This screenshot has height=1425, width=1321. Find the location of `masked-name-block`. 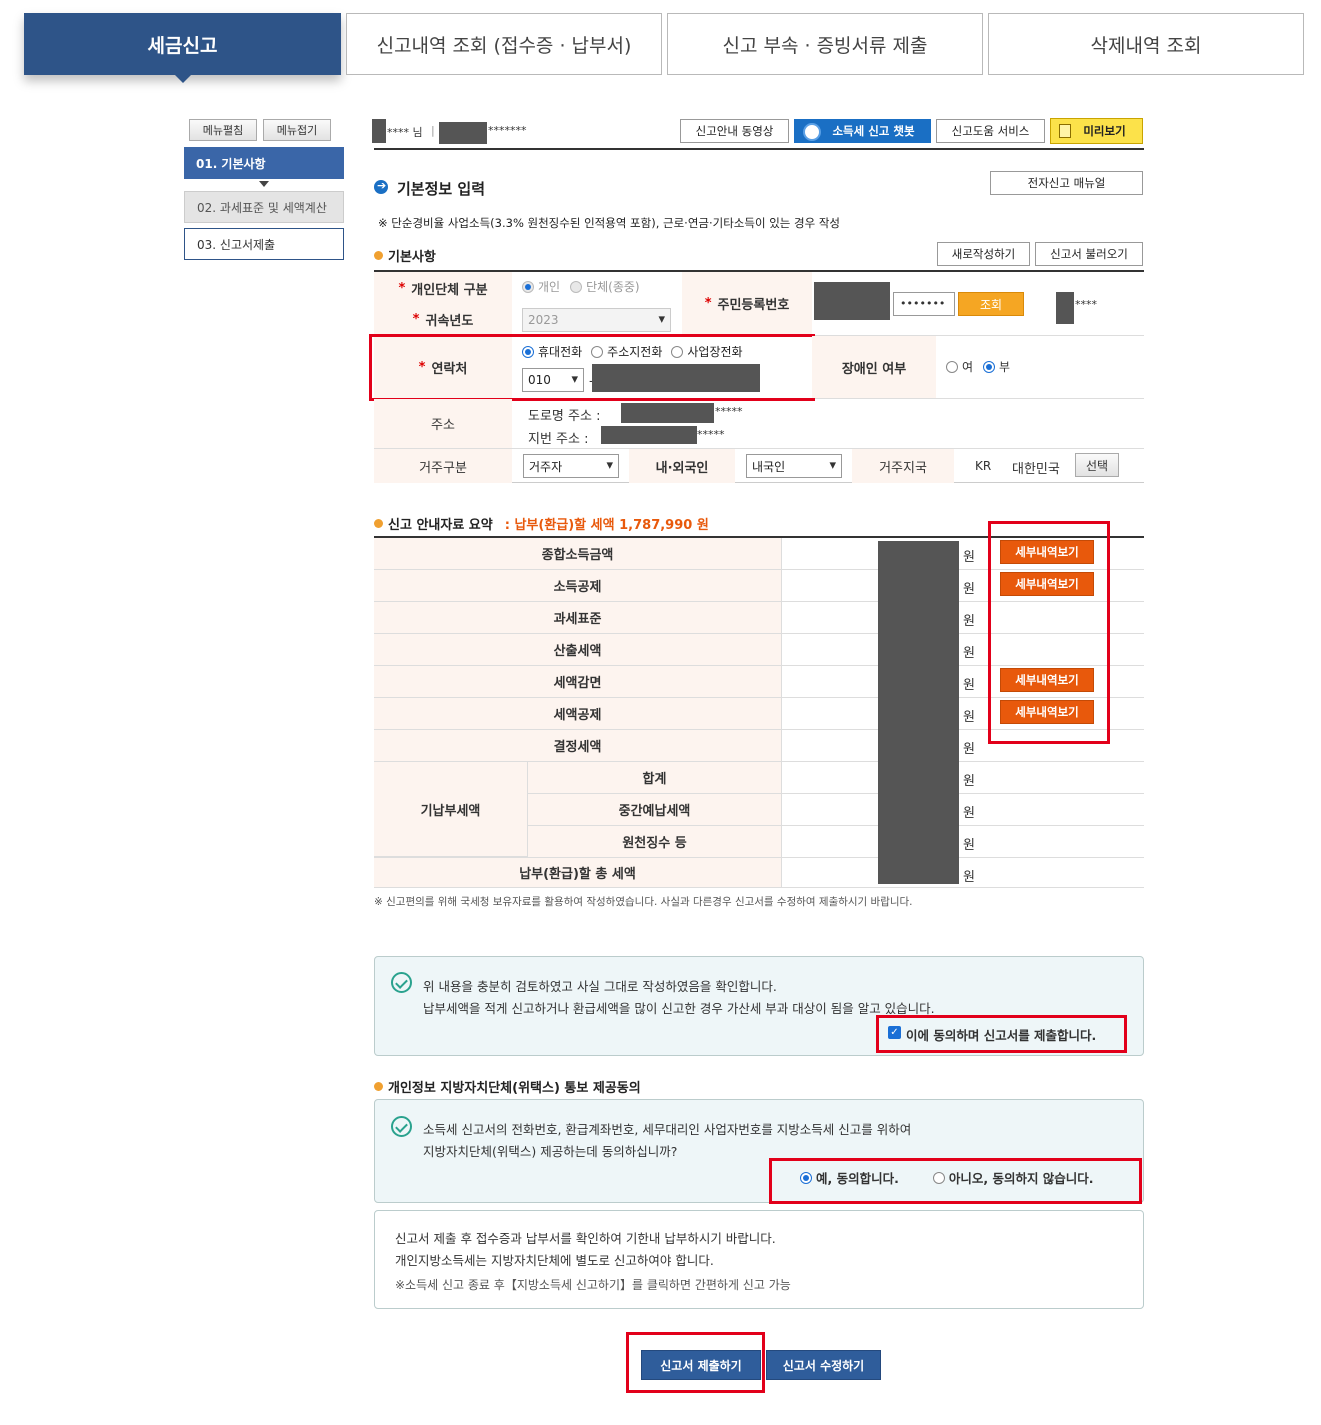

masked-name-block is located at coordinates (1065, 308).